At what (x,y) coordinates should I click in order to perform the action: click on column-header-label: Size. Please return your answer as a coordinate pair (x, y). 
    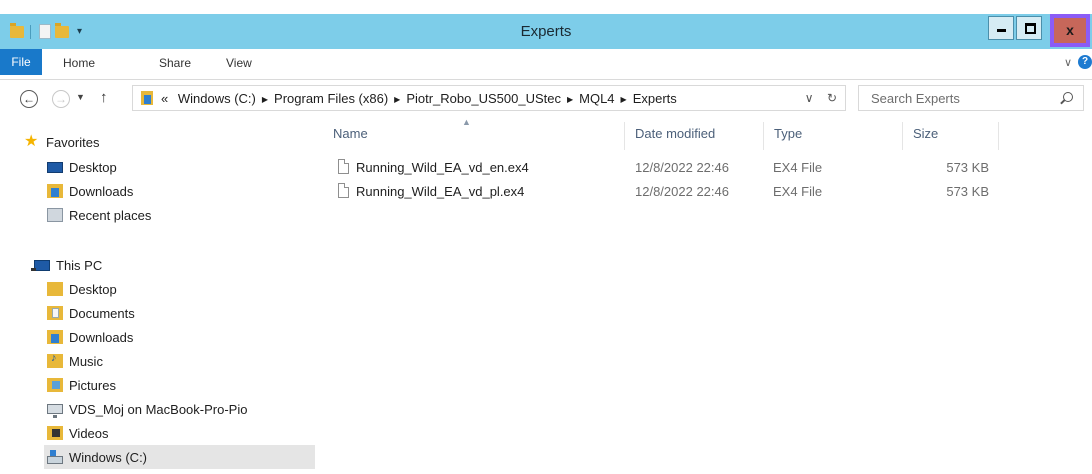
    Looking at the image, I should click on (926, 133).